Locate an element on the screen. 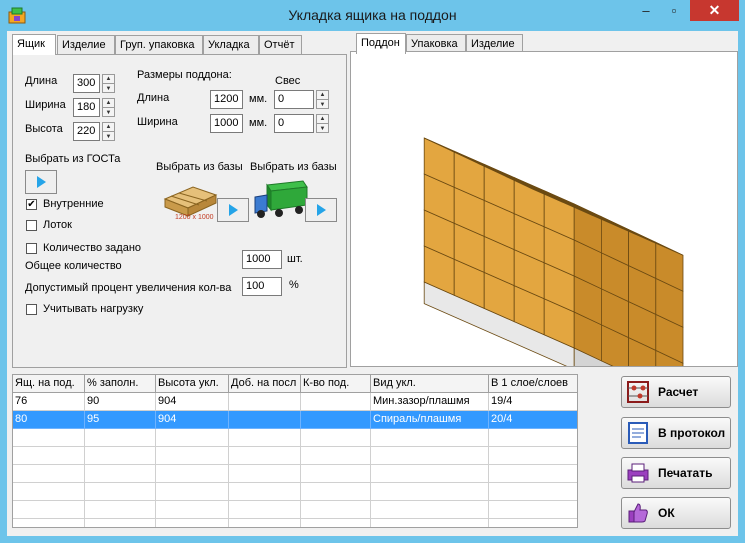 Image resolution: width=745 pixels, height=543 pixels. pallet-image-caption: 1200 х 1000 is located at coordinates (194, 217).